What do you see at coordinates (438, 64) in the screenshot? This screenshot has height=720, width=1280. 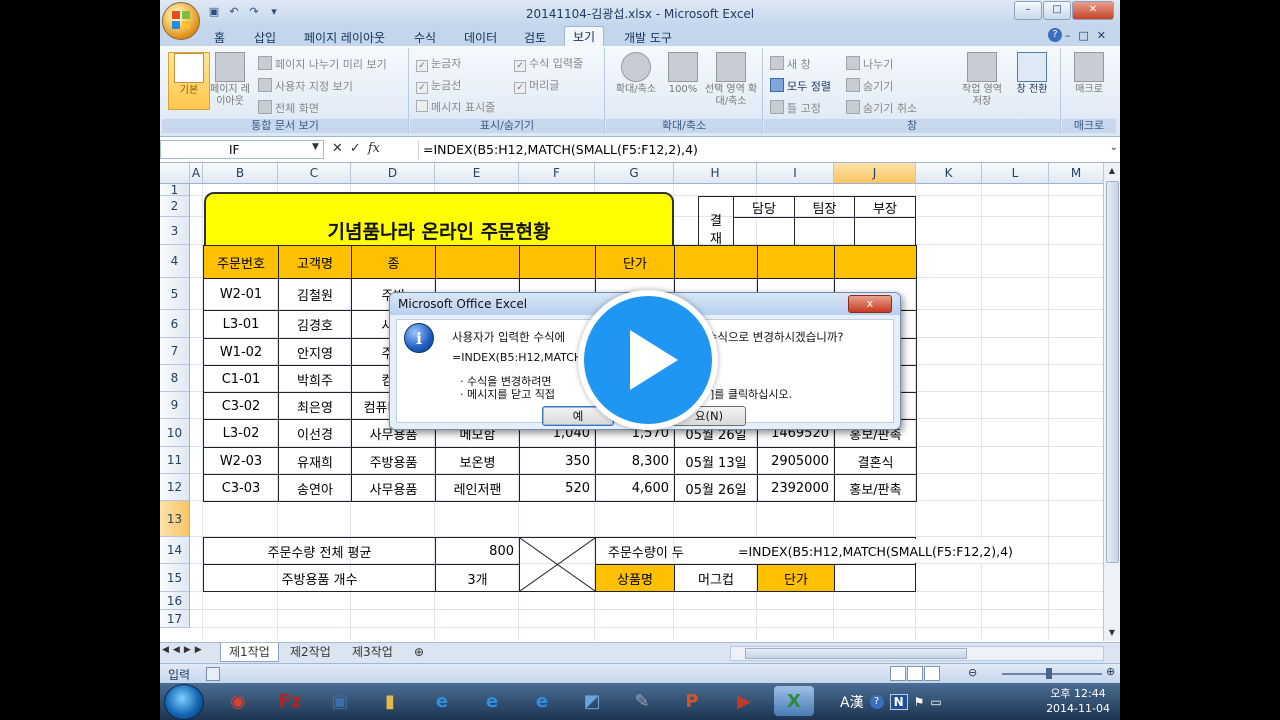 I see `ruler-checkbox: ✓ 눈금자` at bounding box center [438, 64].